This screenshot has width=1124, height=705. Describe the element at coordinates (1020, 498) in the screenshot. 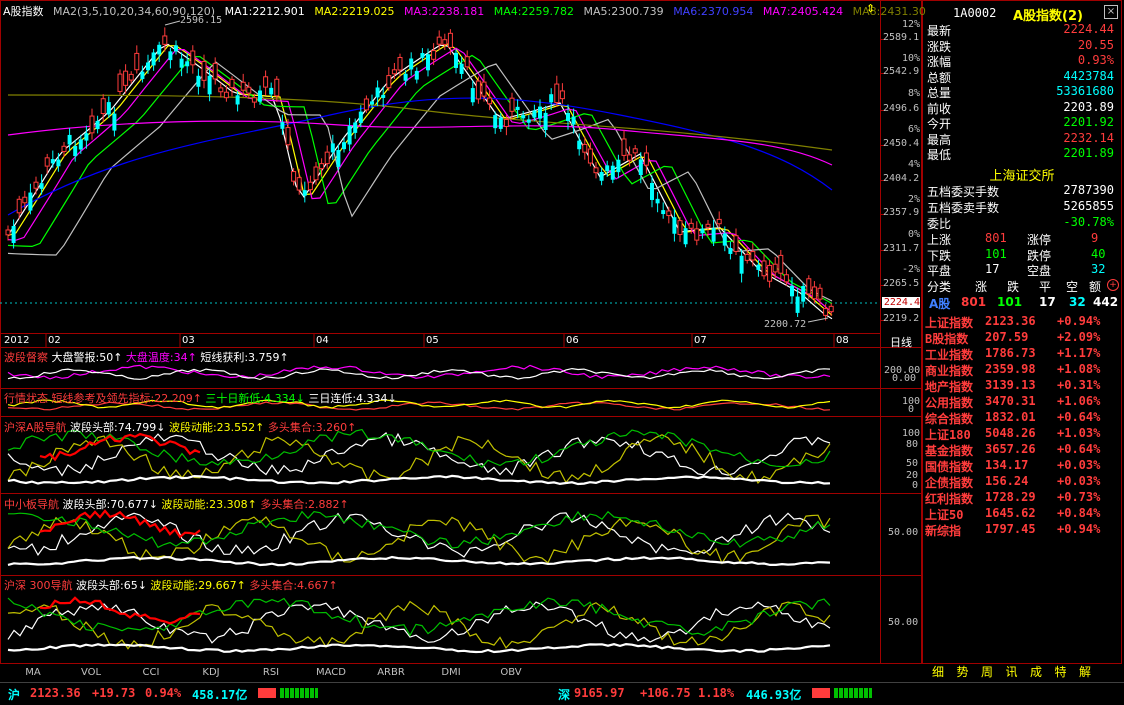

I see `index-row: 红利指数 1728.29 +0.73%` at that location.